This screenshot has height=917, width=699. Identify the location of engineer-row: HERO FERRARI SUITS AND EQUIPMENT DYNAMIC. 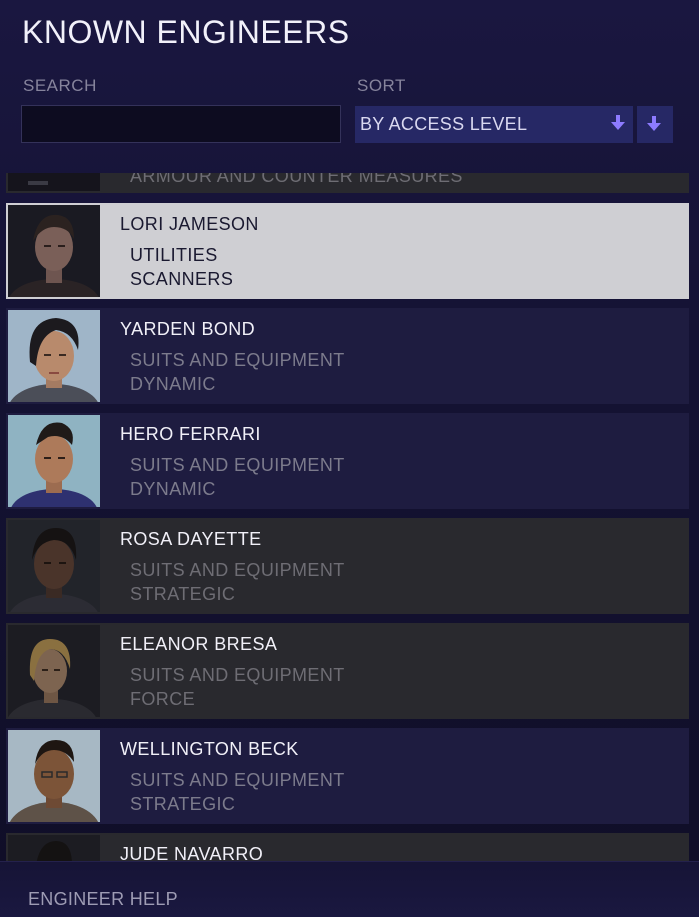
(347, 461).